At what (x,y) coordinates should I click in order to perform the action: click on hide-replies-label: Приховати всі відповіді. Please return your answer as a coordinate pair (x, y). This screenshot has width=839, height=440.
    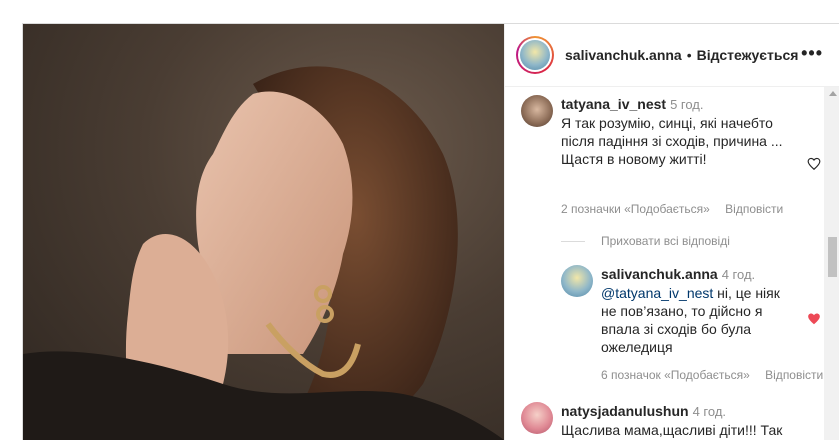
    Looking at the image, I should click on (665, 241).